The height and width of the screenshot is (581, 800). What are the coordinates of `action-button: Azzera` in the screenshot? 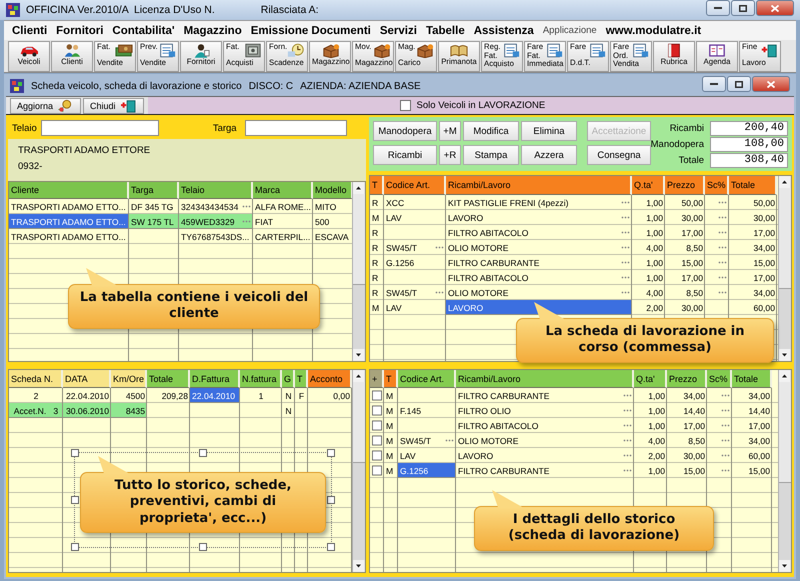 It's located at (549, 155).